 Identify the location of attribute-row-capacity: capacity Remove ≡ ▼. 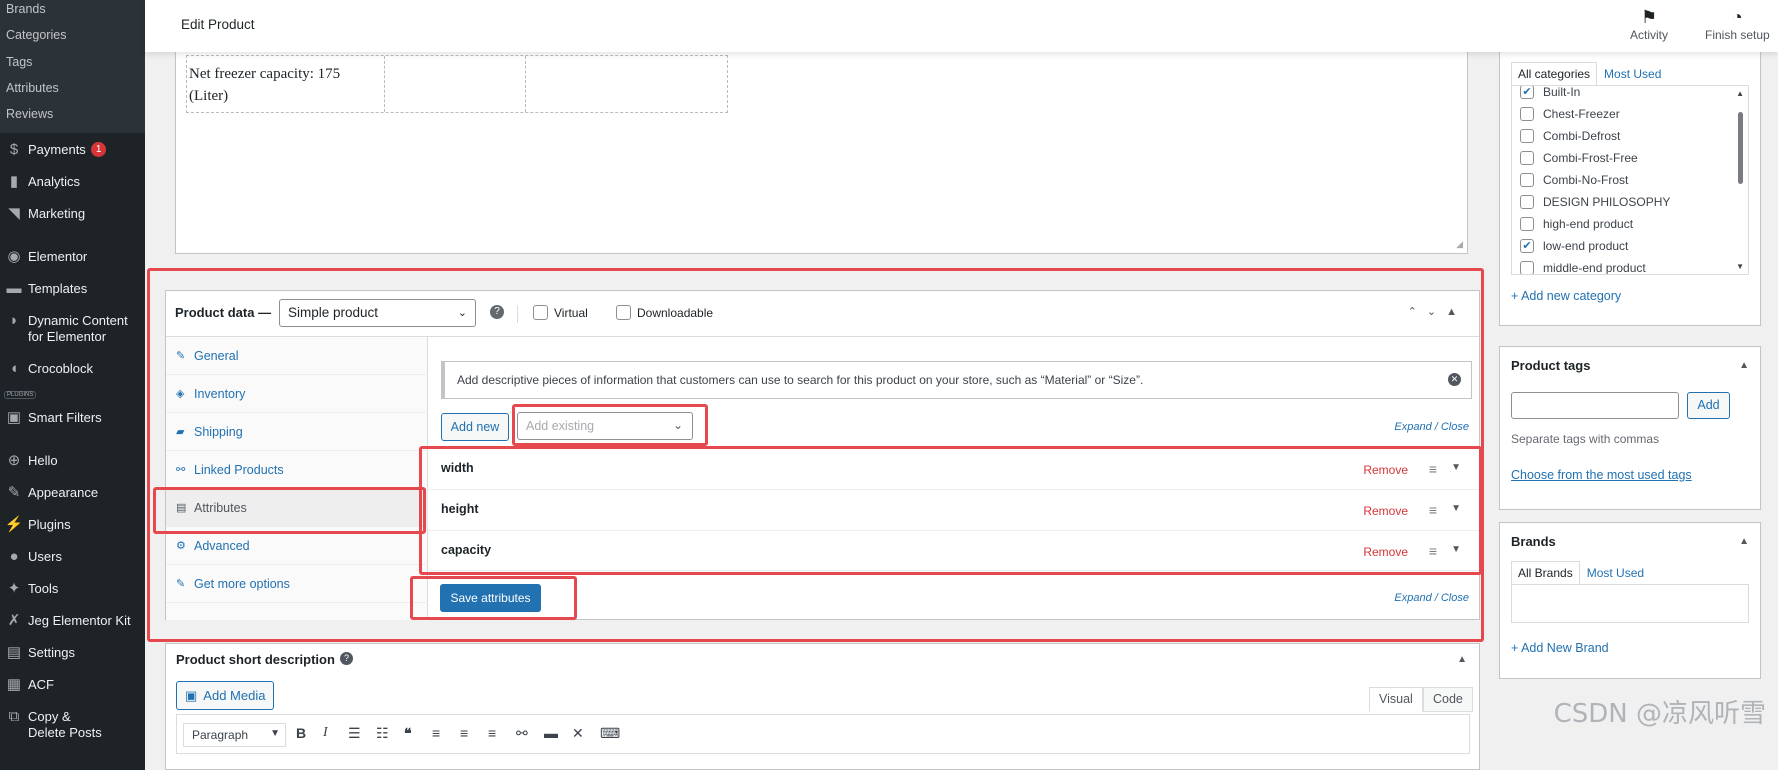
(953, 550).